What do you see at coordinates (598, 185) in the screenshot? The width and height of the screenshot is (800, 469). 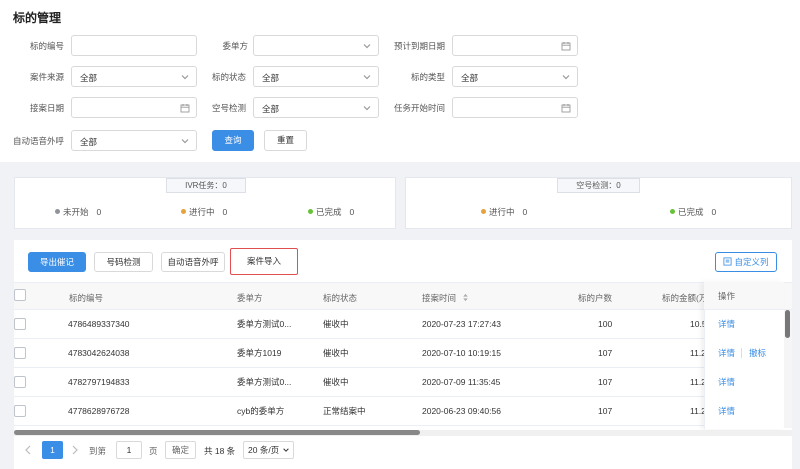 I see `blank-check-title: 空号检测：0` at bounding box center [598, 185].